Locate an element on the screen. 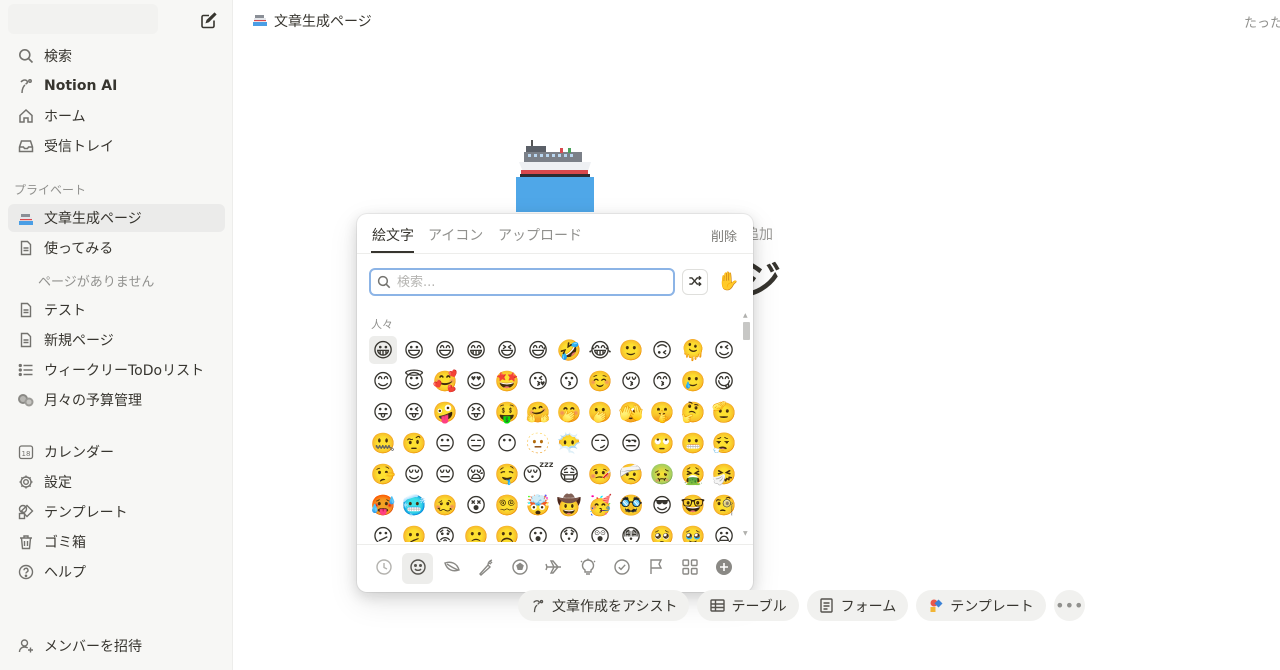  emoji-cell: 😗 is located at coordinates (569, 381).